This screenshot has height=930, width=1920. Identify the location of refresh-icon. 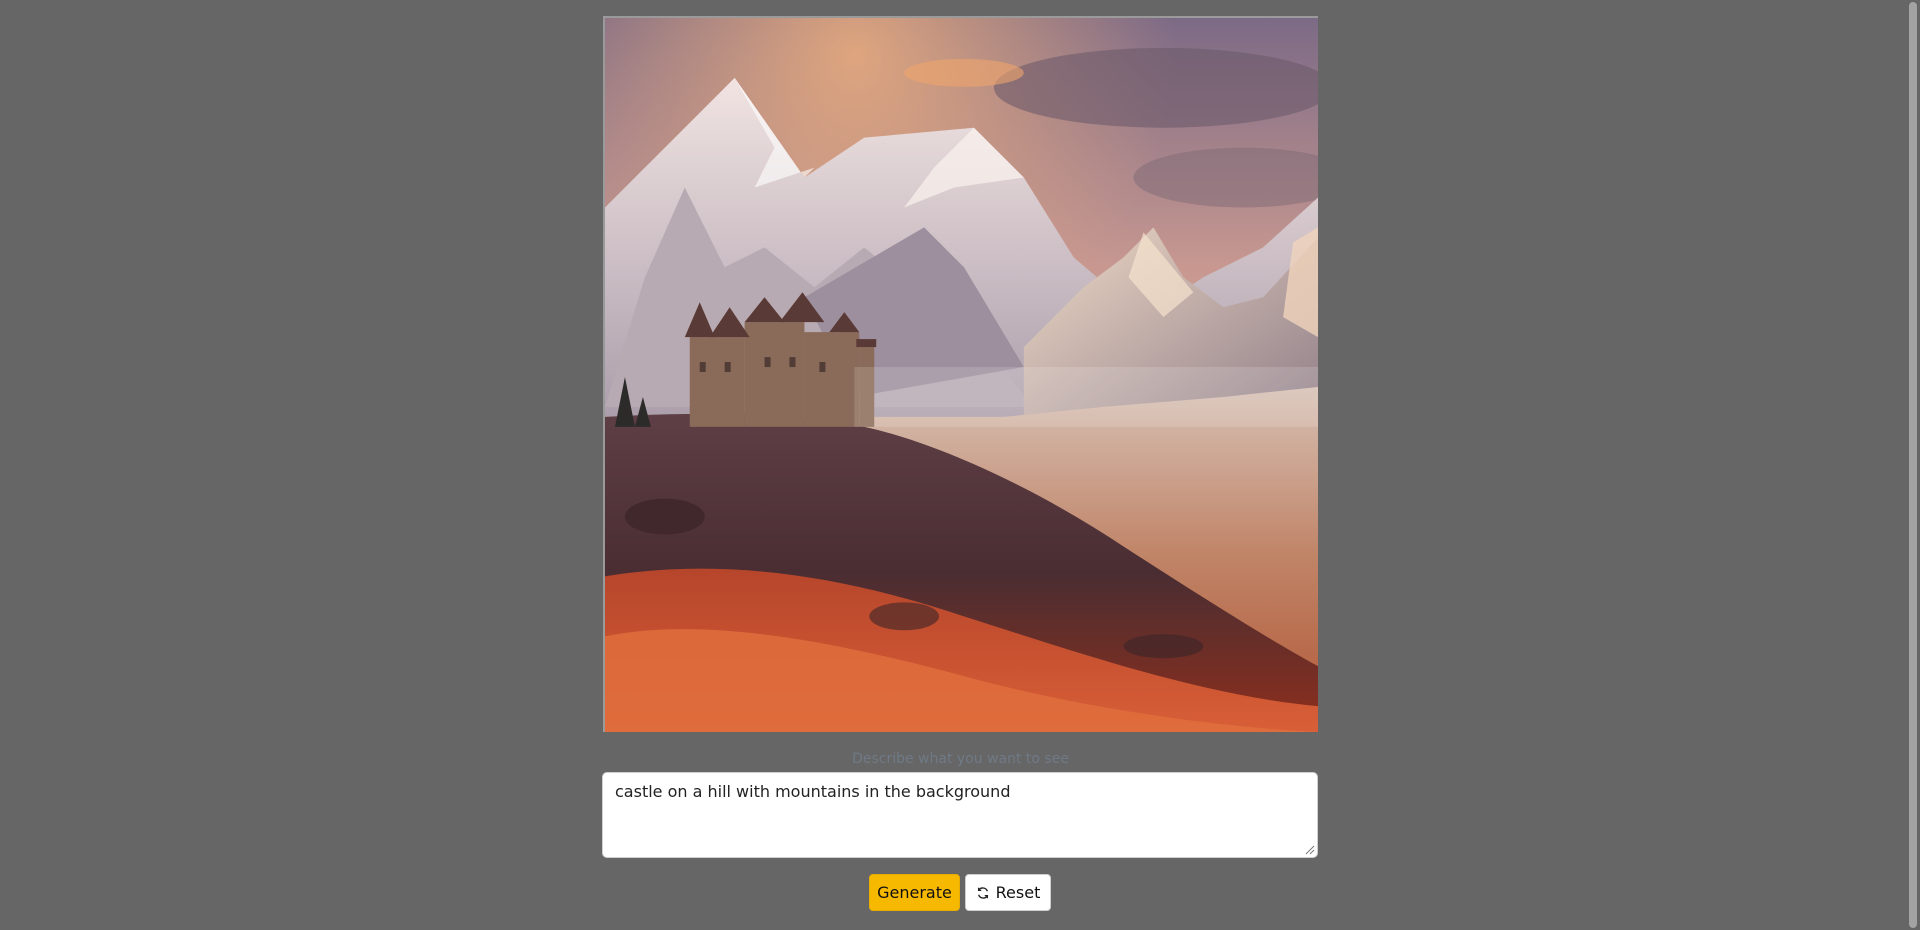
(982, 892).